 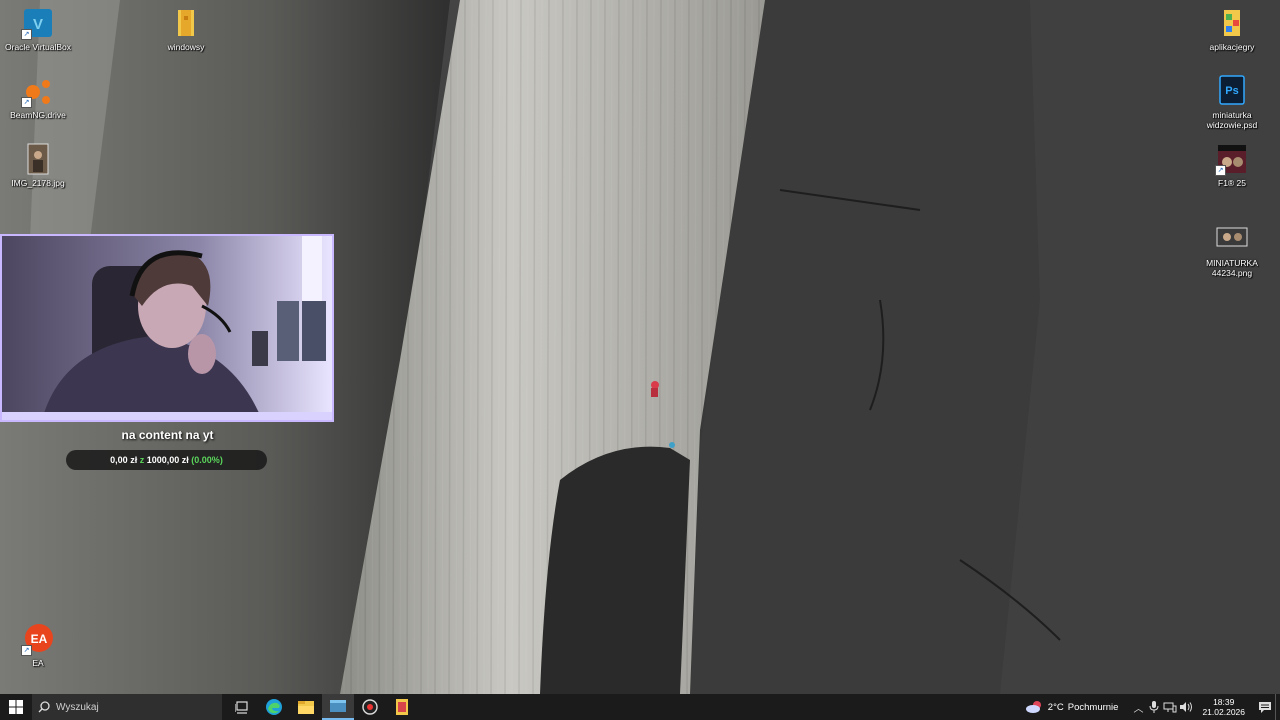 I want to click on system-tray: 2°C Pochmurnie ︿ 18:39 21.02.2026, so click(x=1152, y=707).